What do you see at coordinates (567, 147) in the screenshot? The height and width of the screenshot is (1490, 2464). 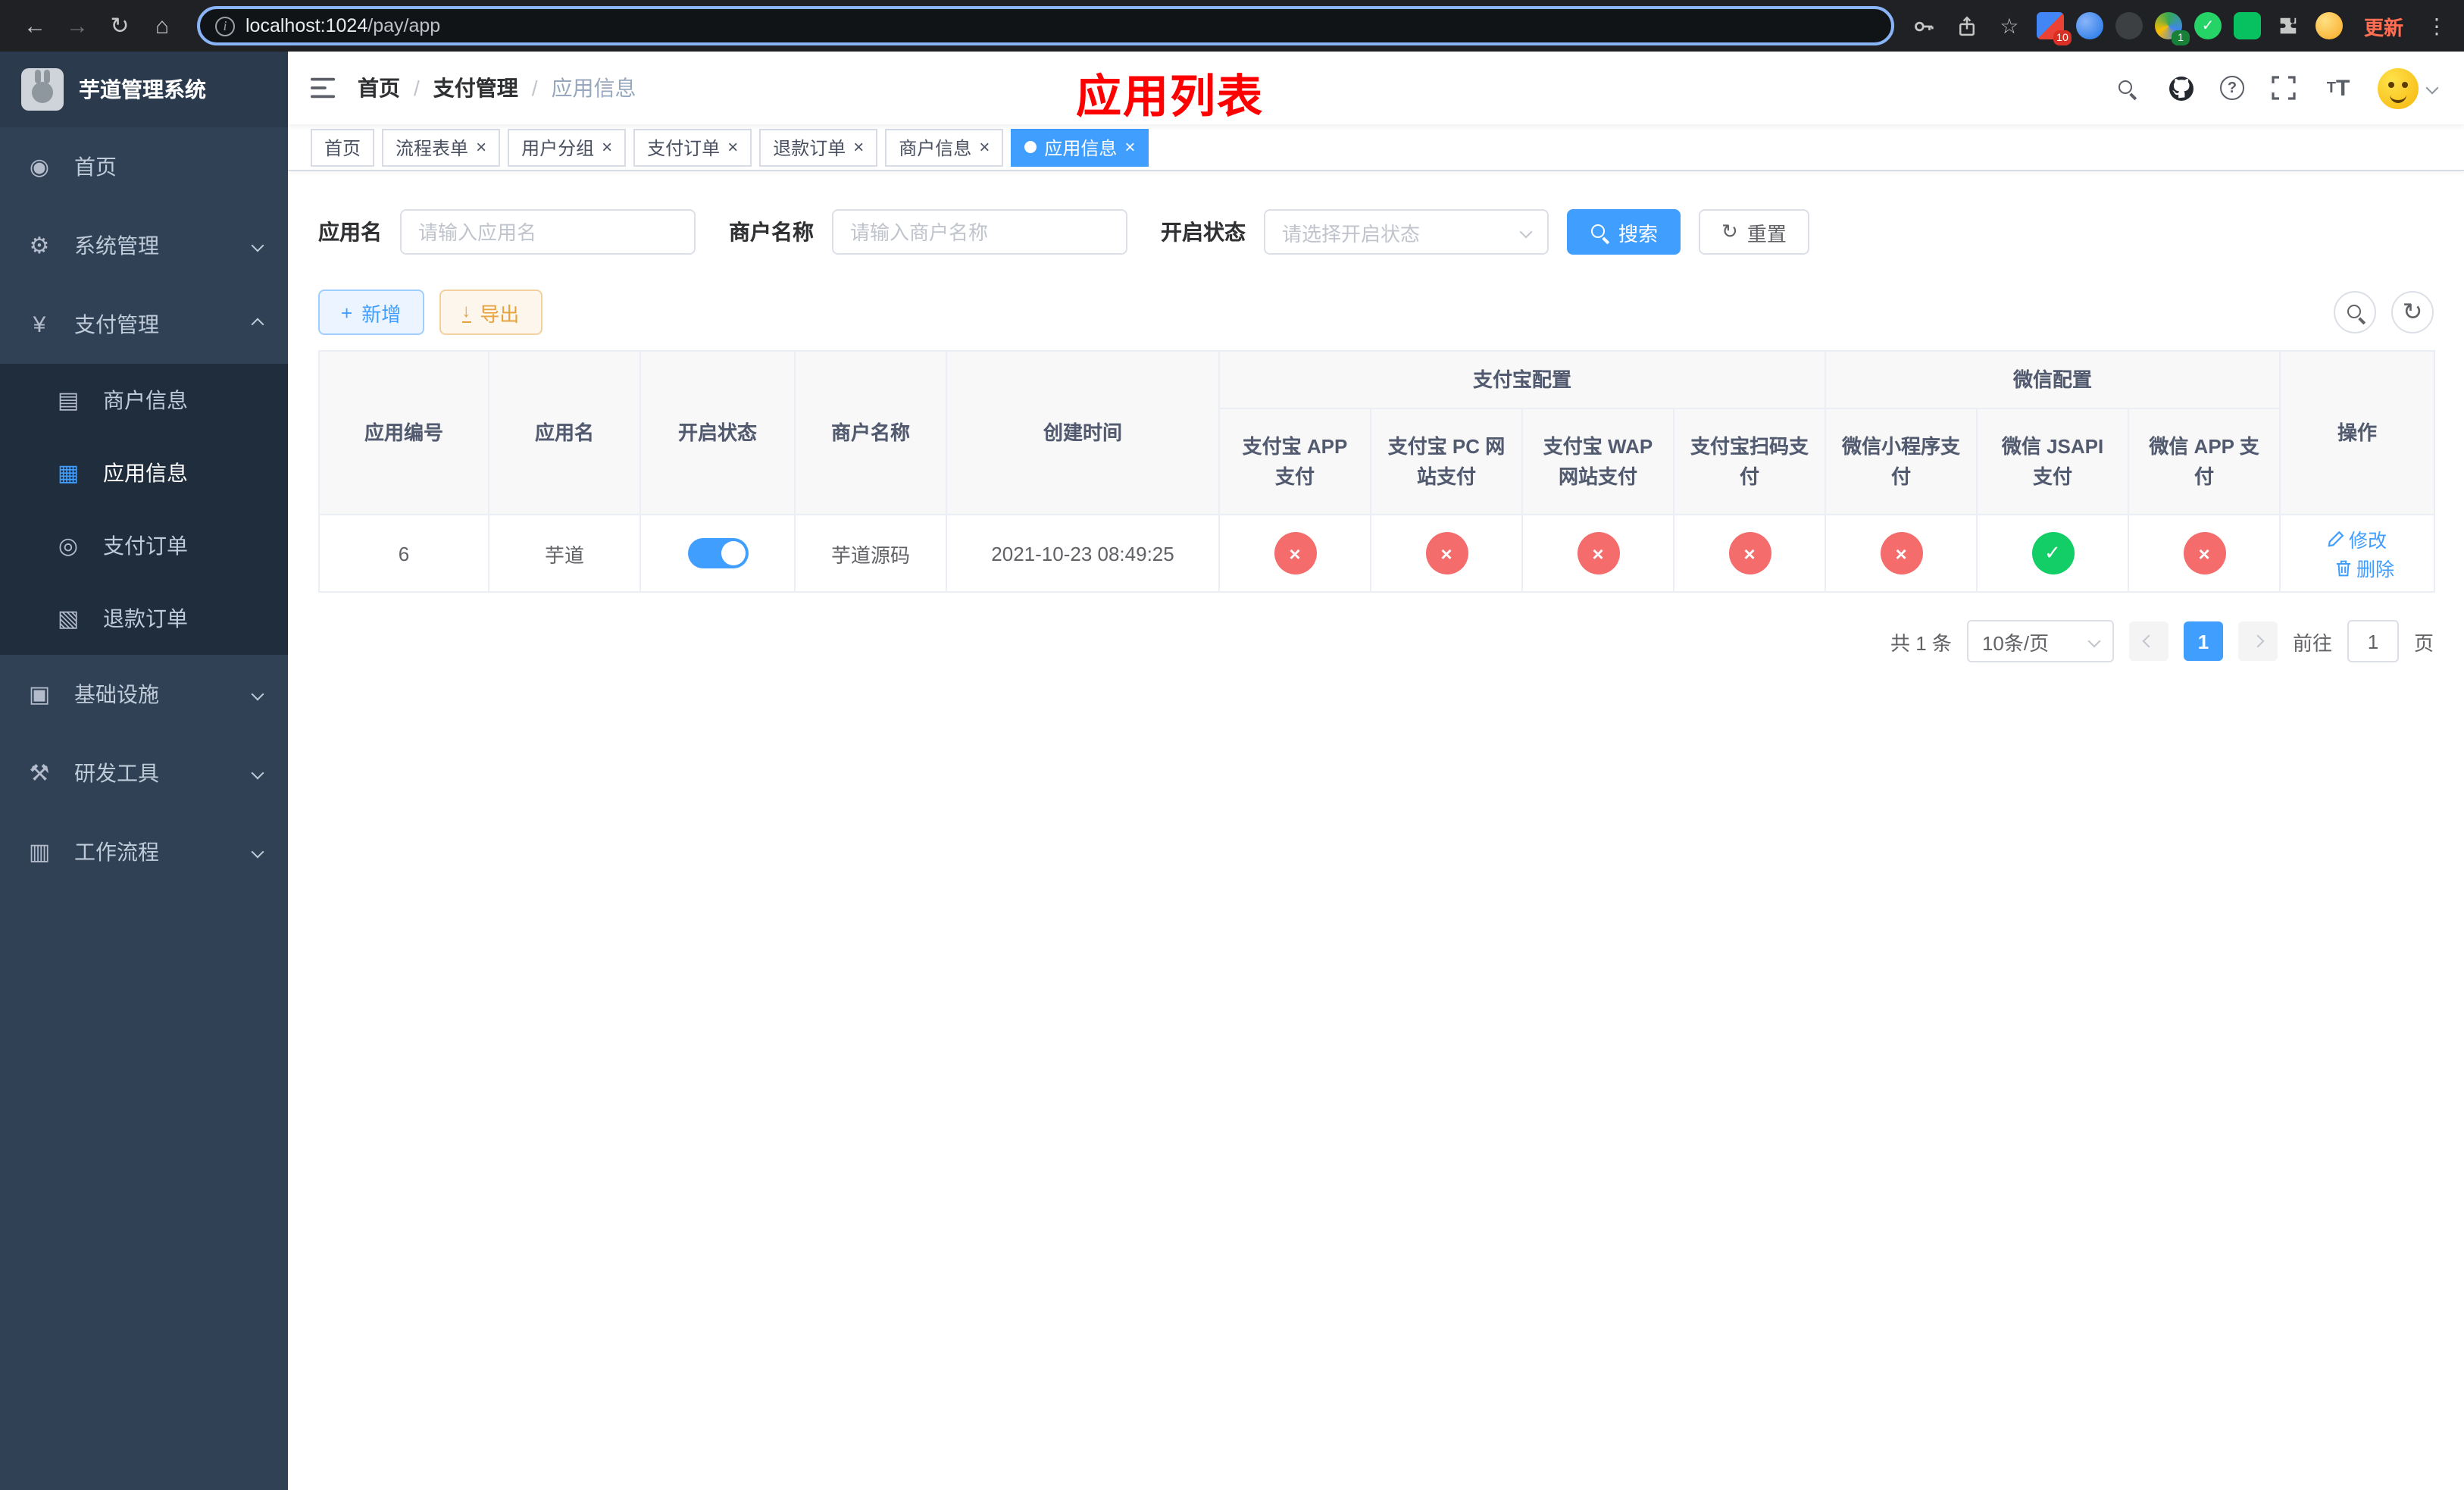 I see `tab-user-group: 用户分组 ×` at bounding box center [567, 147].